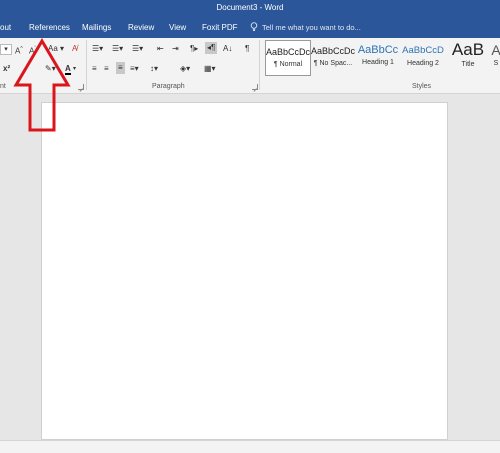 This screenshot has height=453, width=500. Describe the element at coordinates (468, 64) in the screenshot. I see `style-name: Title` at that location.